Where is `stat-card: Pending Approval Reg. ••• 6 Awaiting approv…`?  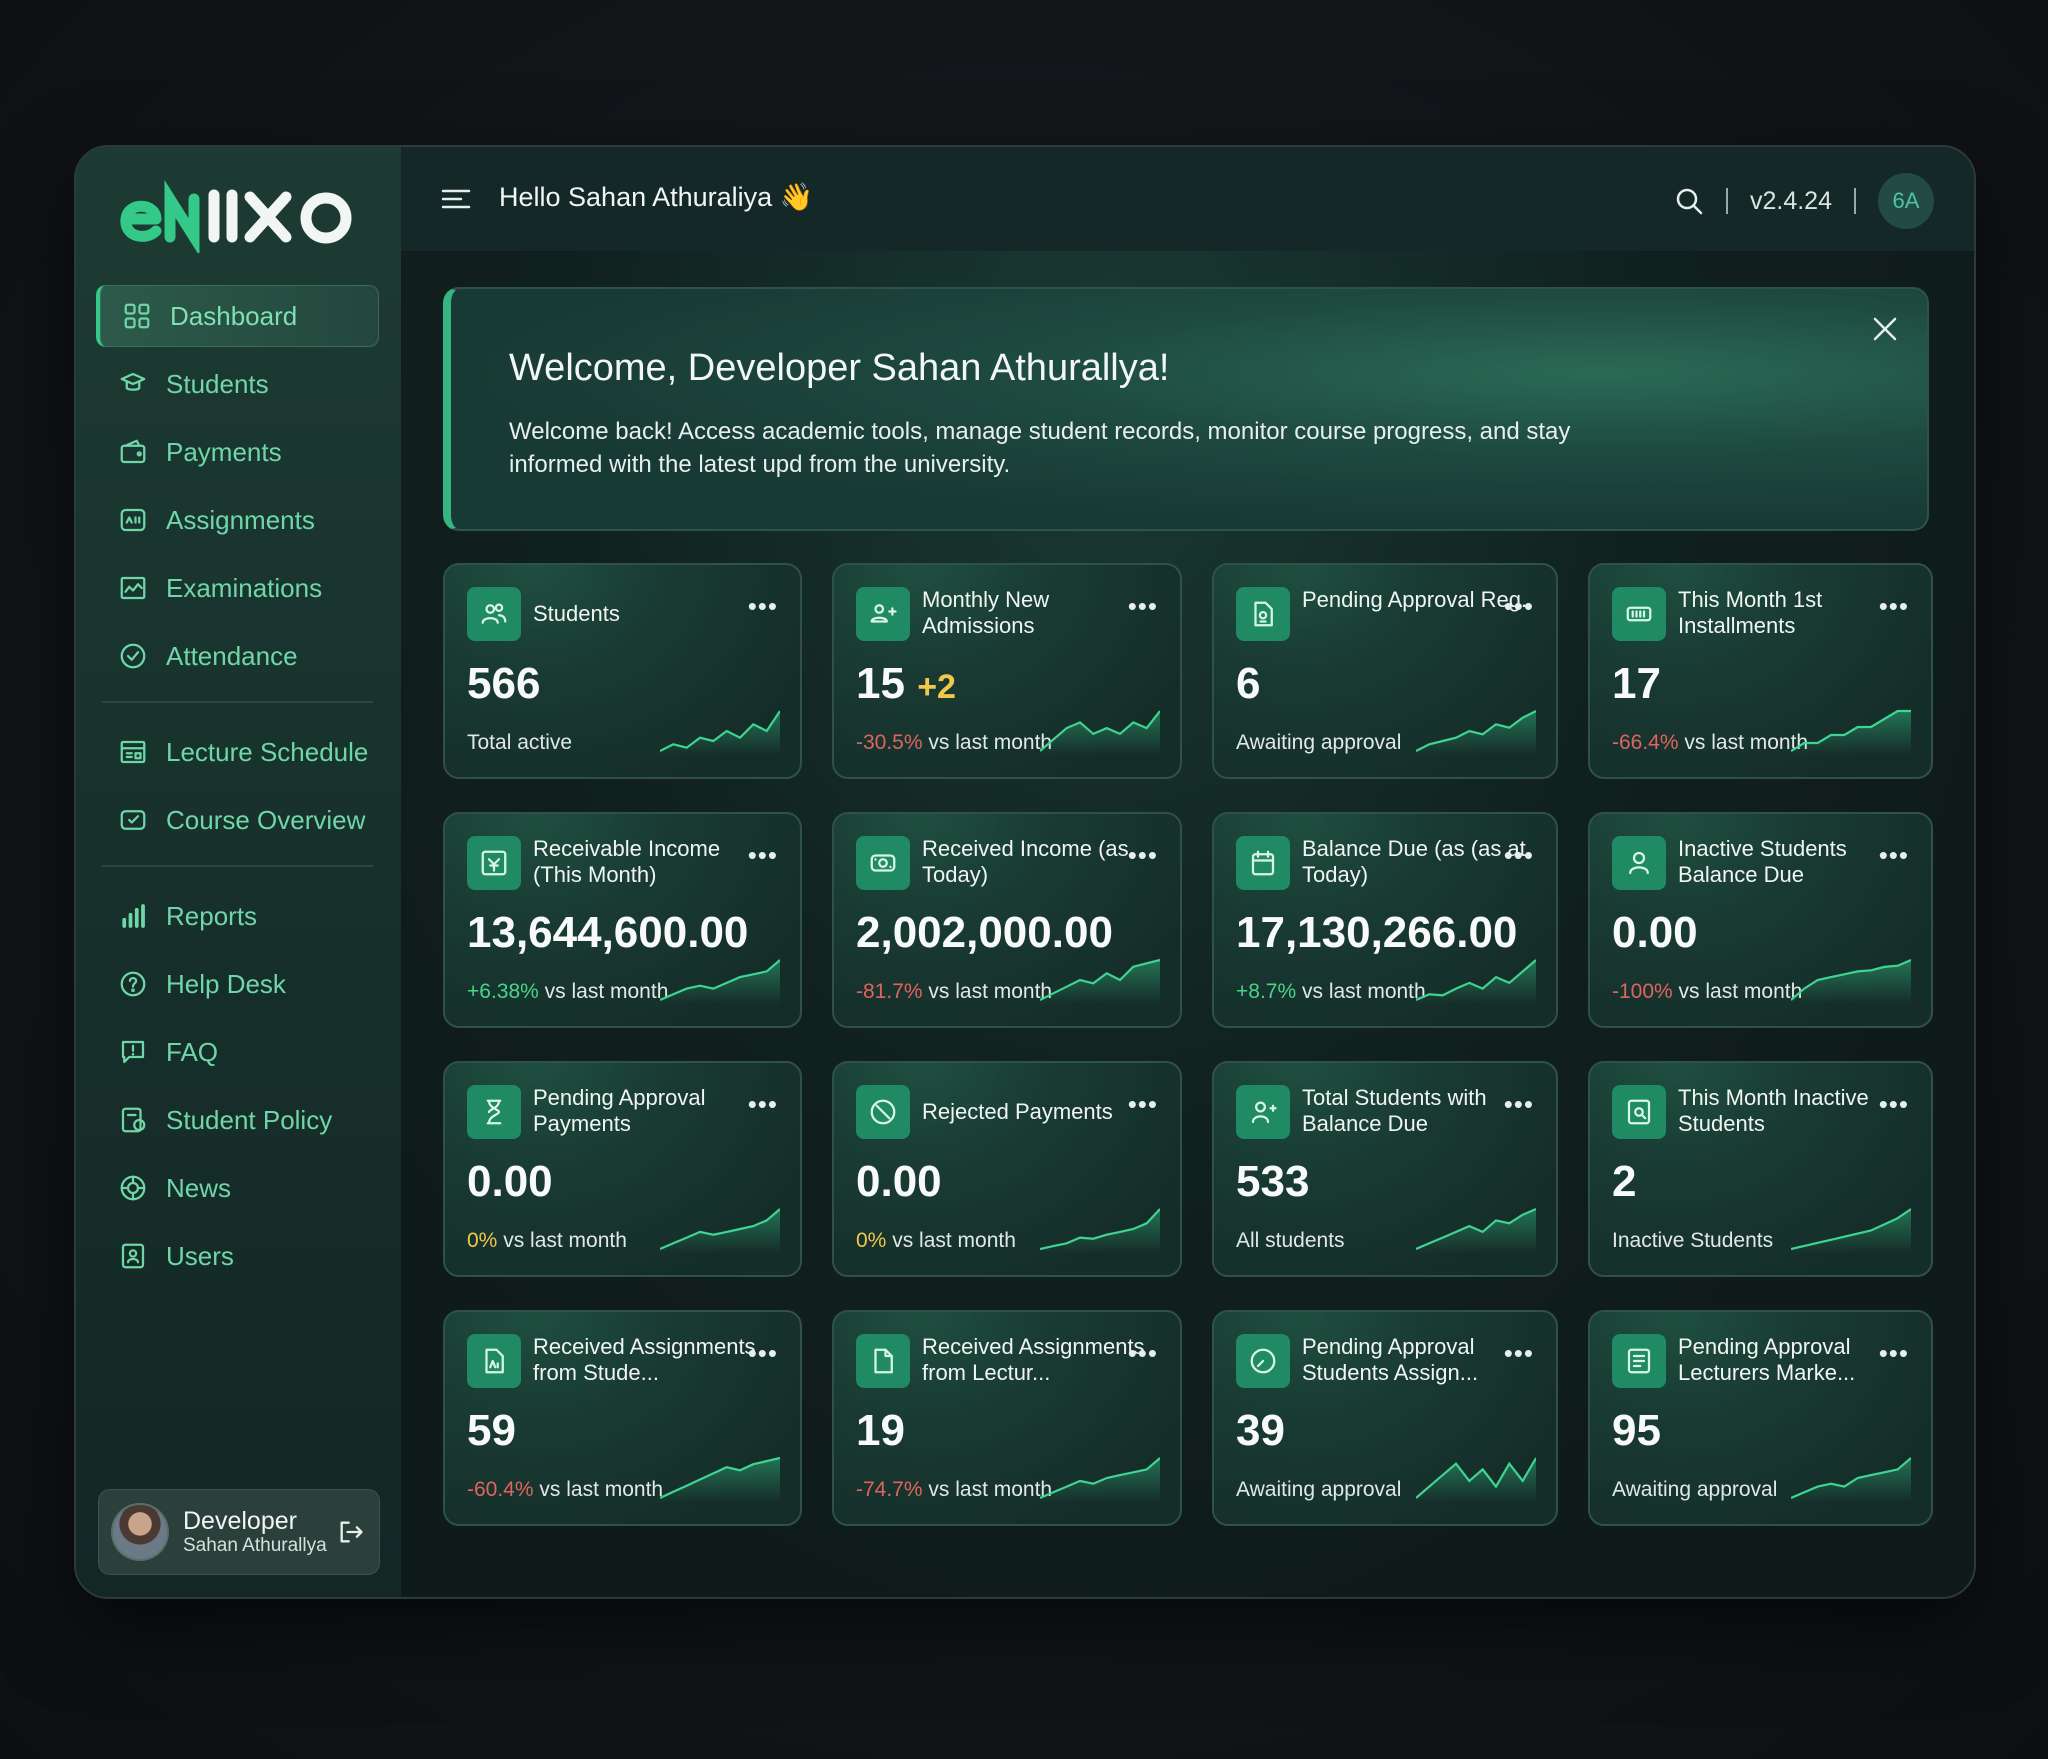
stat-card: Pending Approval Reg. ••• 6 Awaiting approv… is located at coordinates (1385, 671).